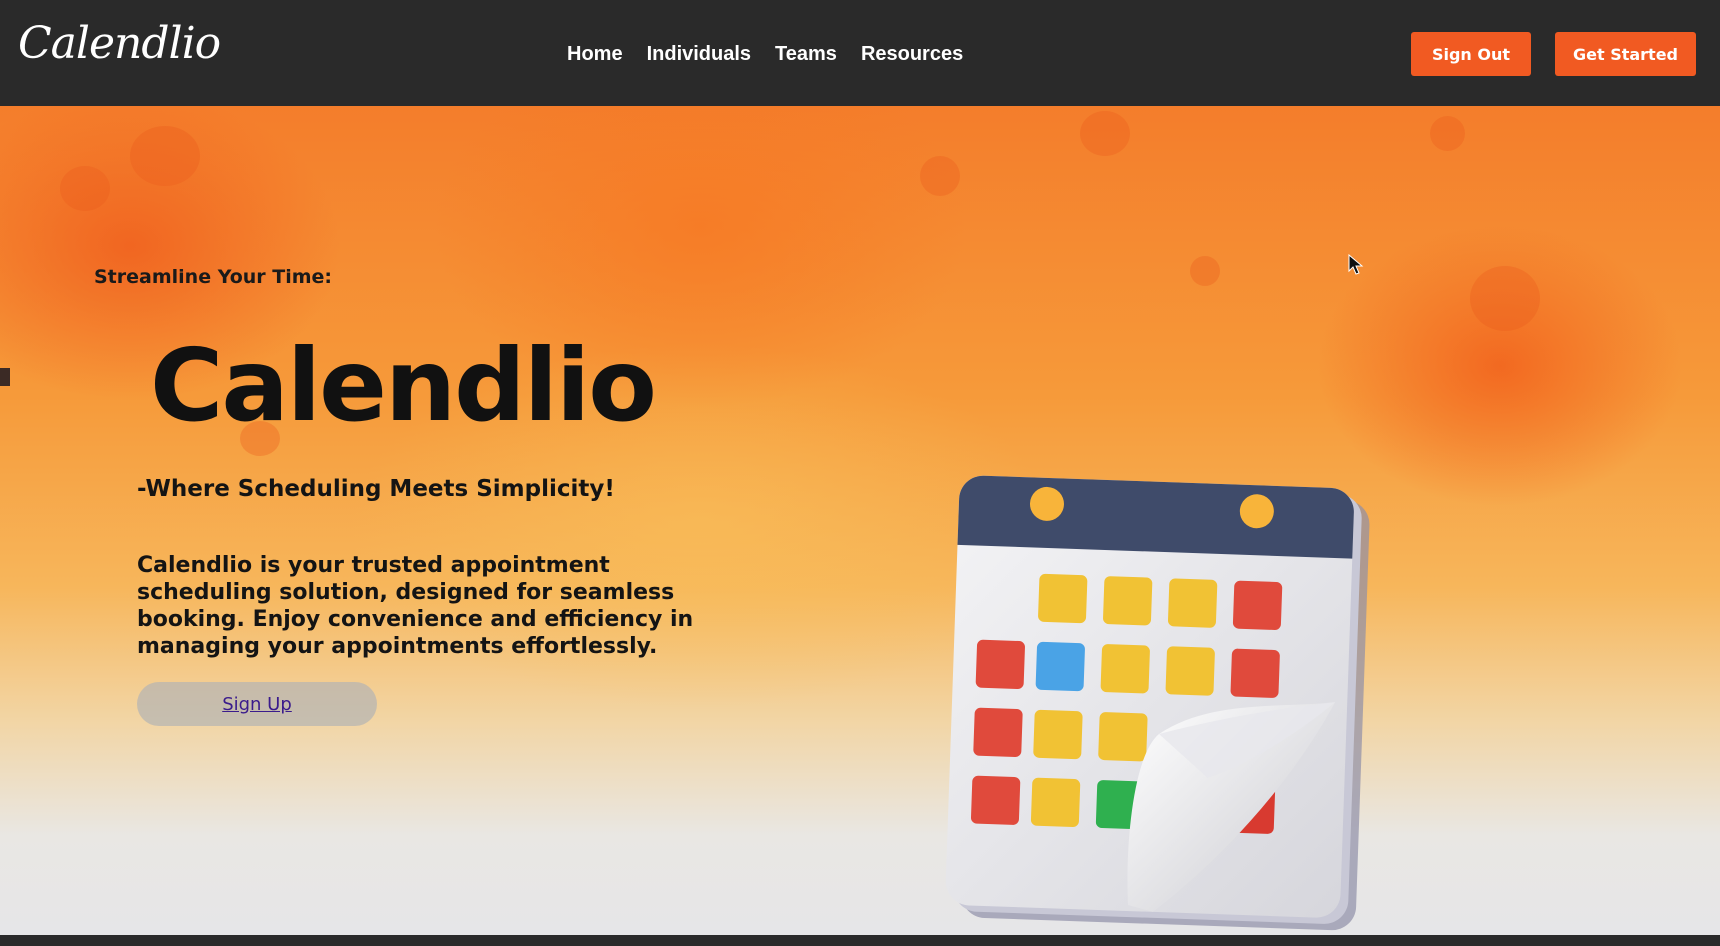  Describe the element at coordinates (119, 44) in the screenshot. I see `logo: Calendlio` at that location.